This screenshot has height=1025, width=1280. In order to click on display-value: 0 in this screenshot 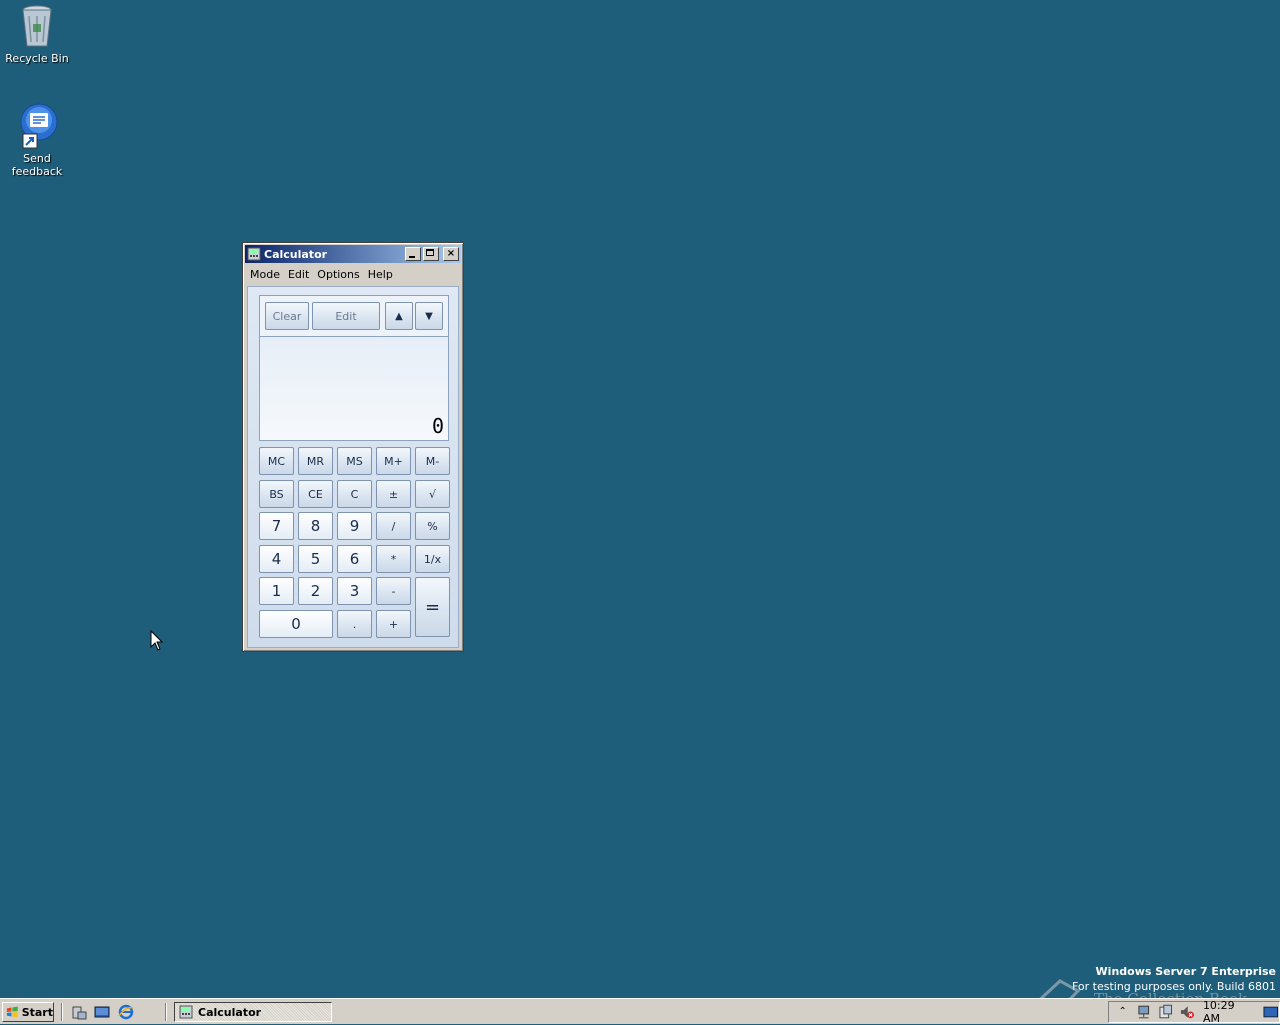, I will do `click(437, 426)`.